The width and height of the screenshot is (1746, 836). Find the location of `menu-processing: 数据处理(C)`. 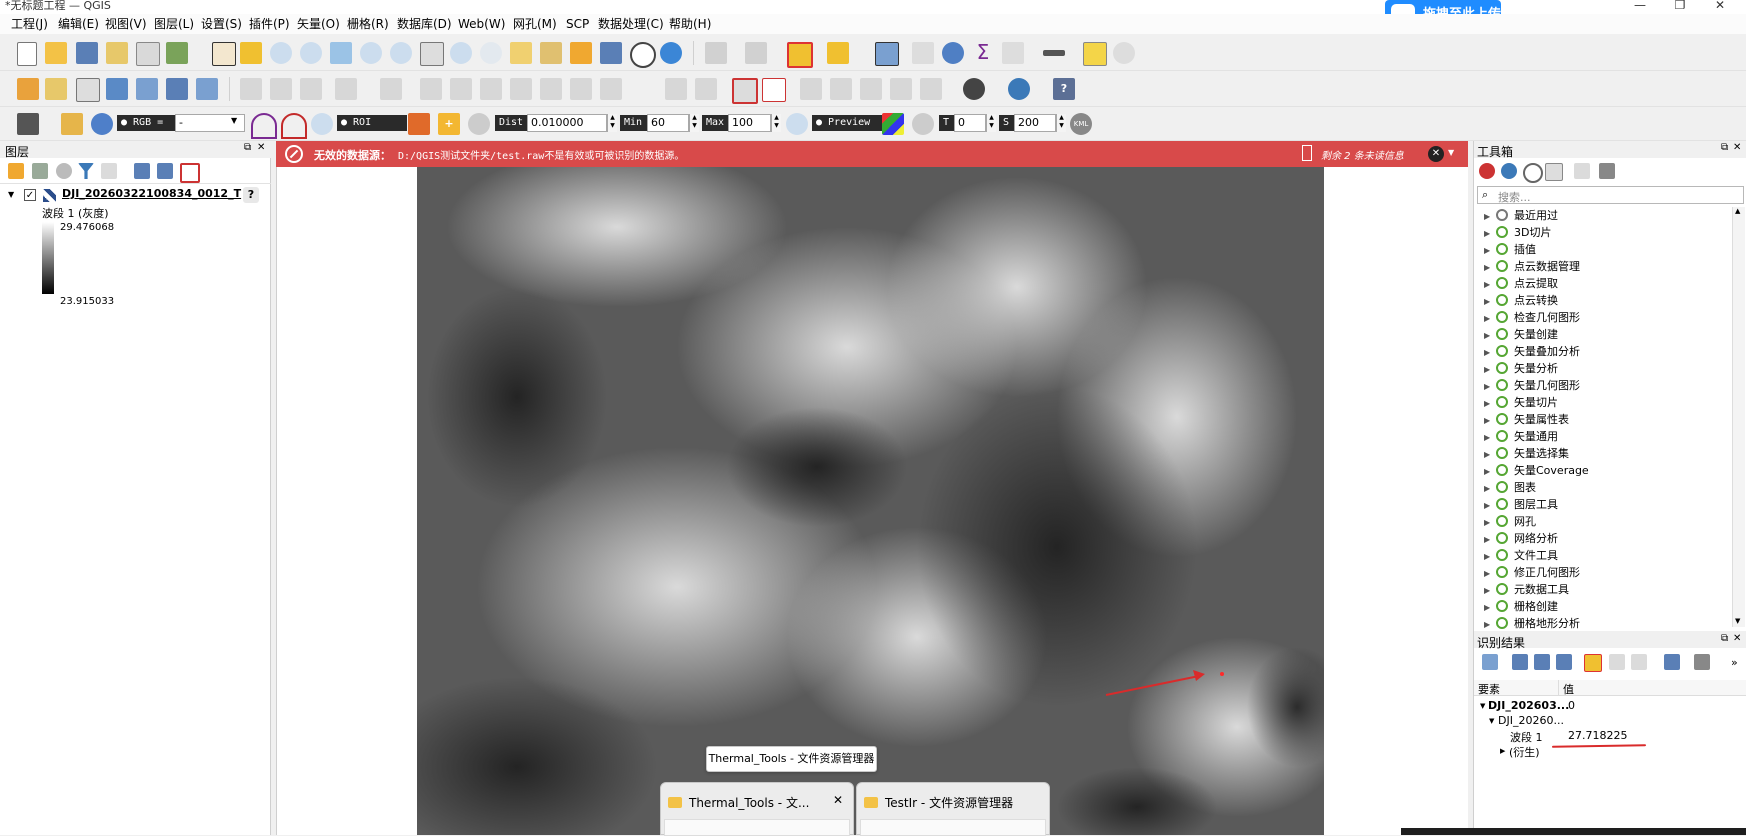

menu-processing: 数据处理(C) is located at coordinates (631, 24).